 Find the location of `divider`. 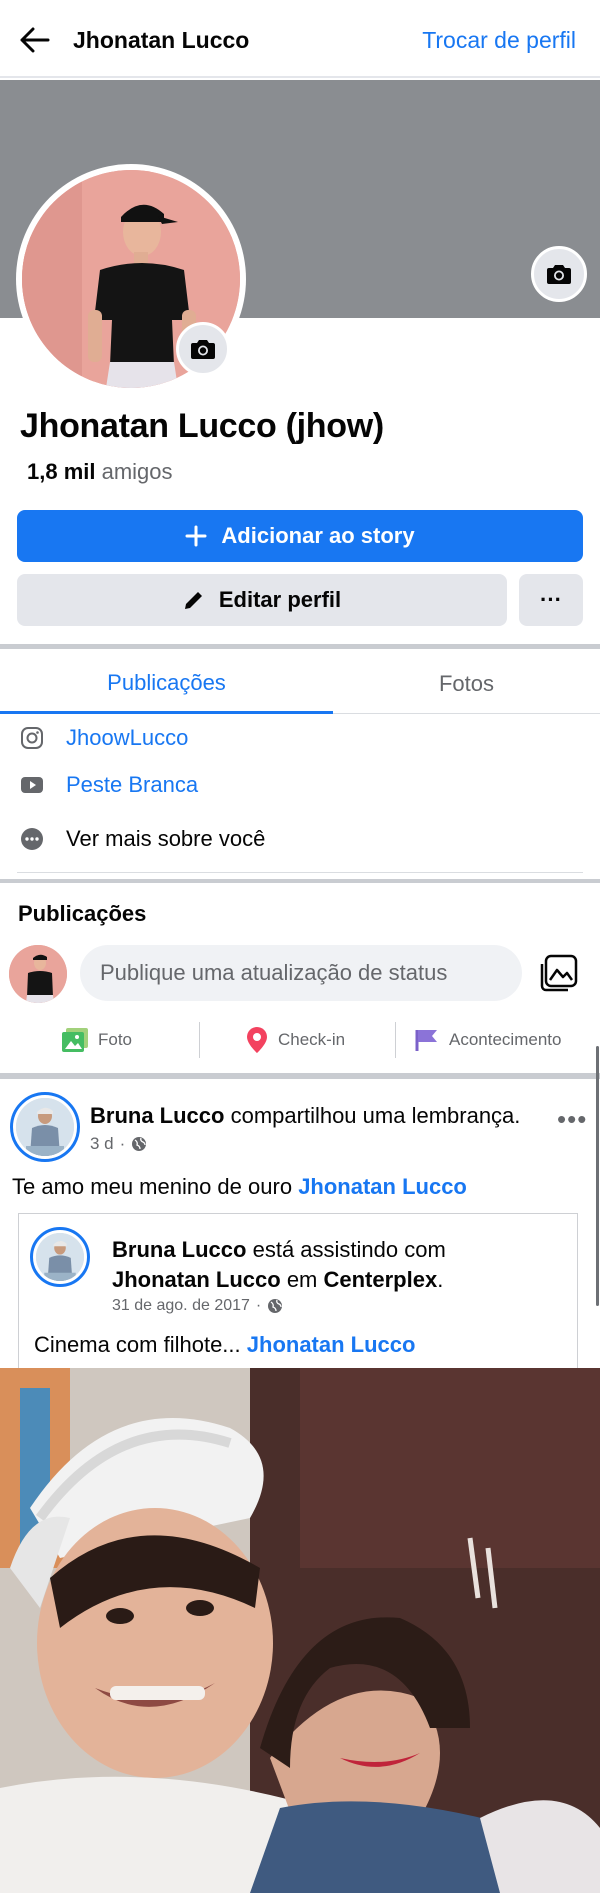

divider is located at coordinates (300, 872).